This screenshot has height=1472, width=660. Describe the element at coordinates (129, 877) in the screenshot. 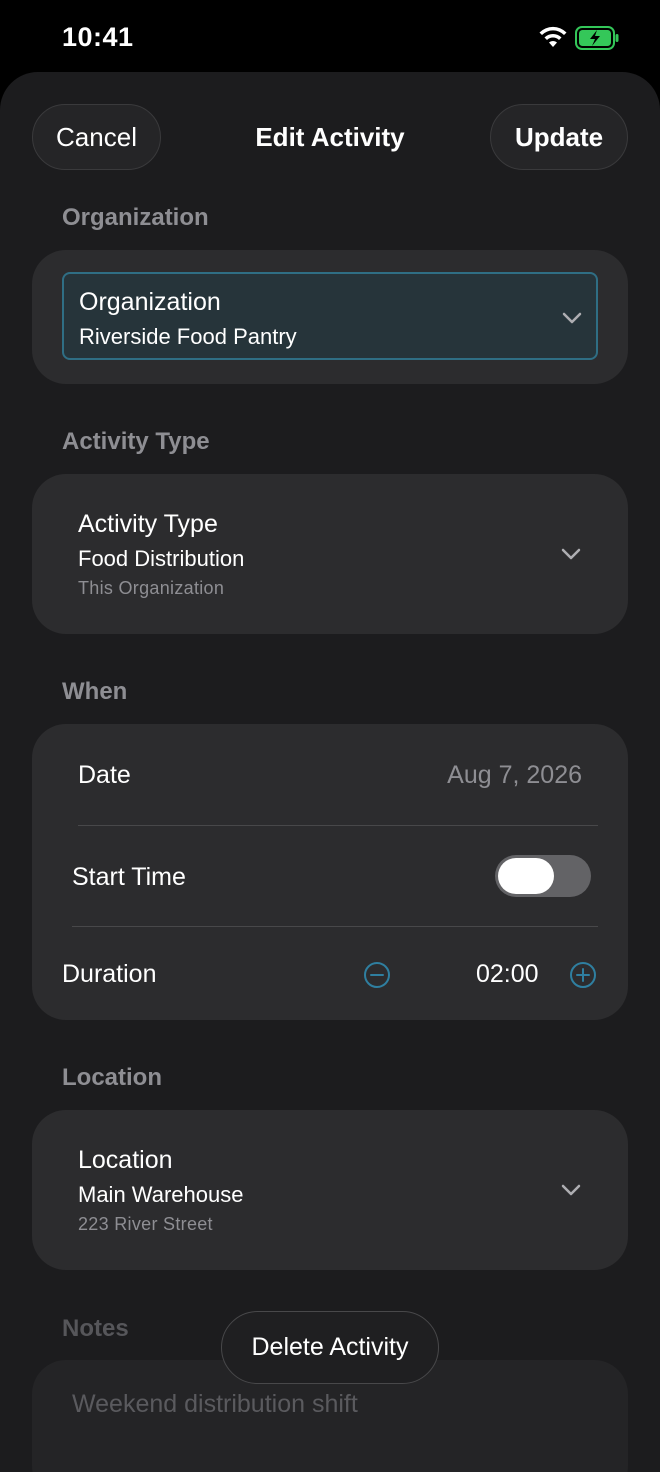

I see `start-time-label: Start Time` at that location.